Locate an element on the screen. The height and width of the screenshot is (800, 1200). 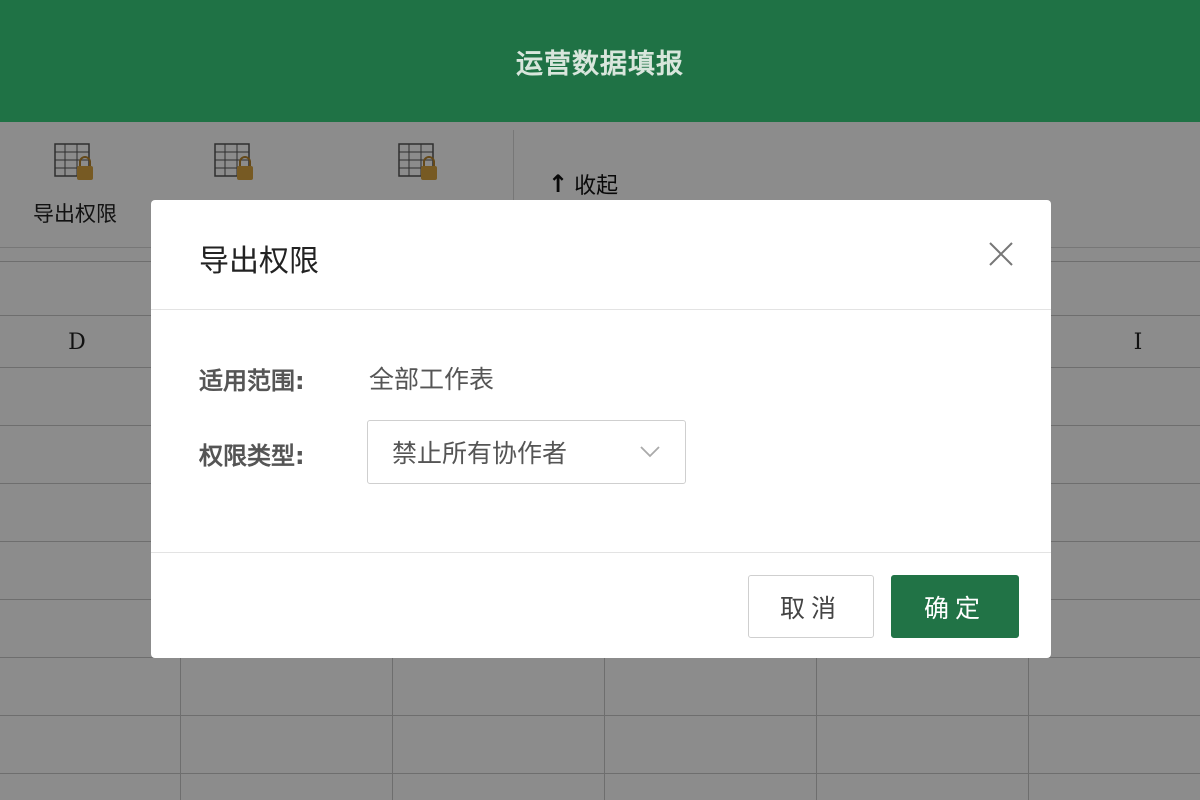
permission-type-select: 禁止所有协作者 is located at coordinates (526, 452).